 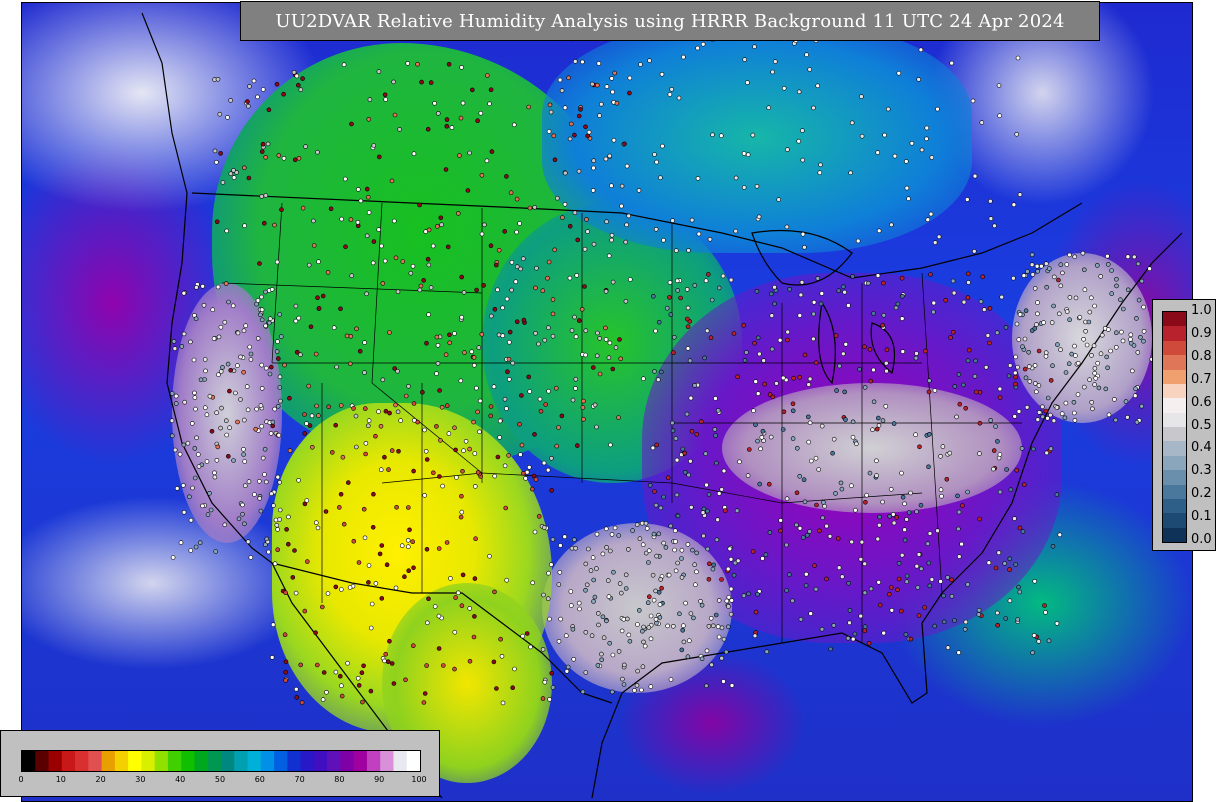 I want to click on rh-scale-tick: 80, so click(x=339, y=779).